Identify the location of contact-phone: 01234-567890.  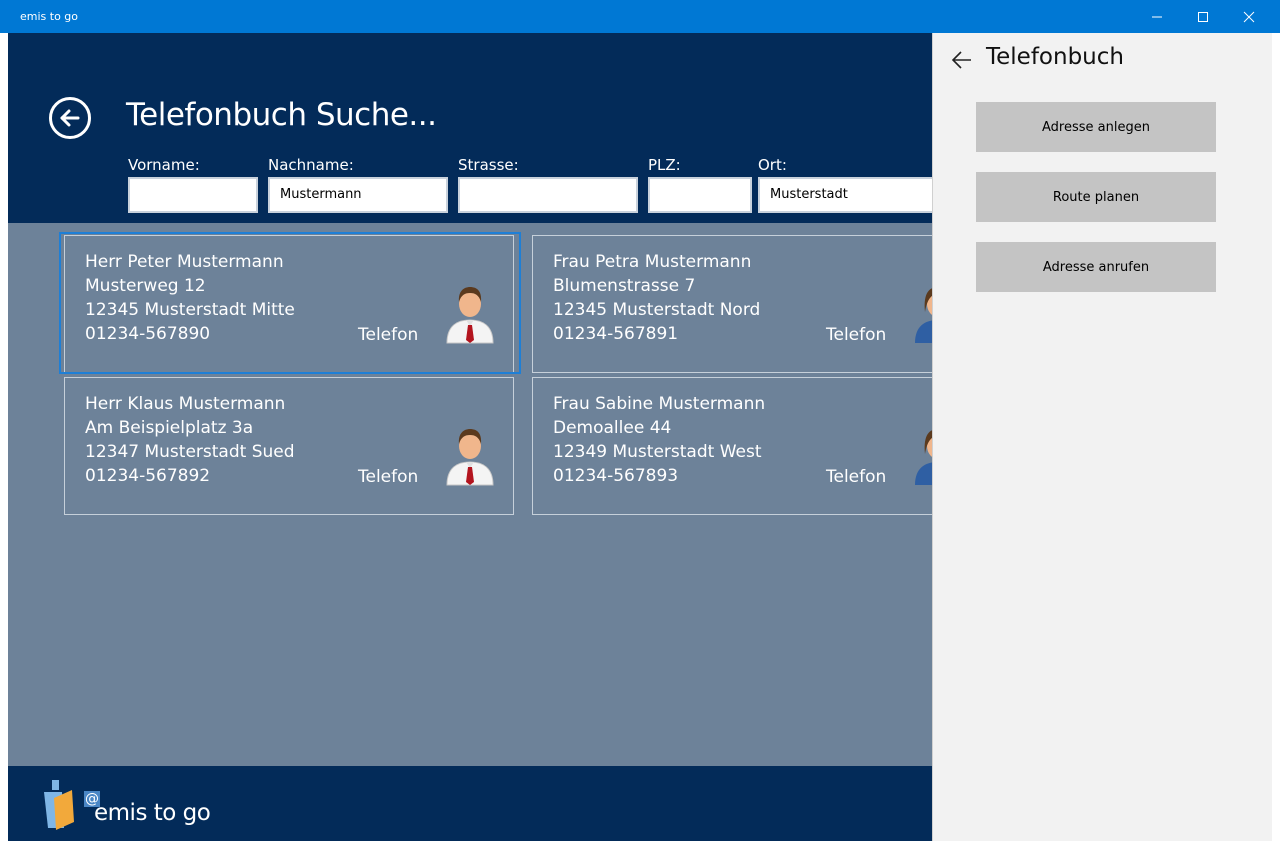
(148, 334).